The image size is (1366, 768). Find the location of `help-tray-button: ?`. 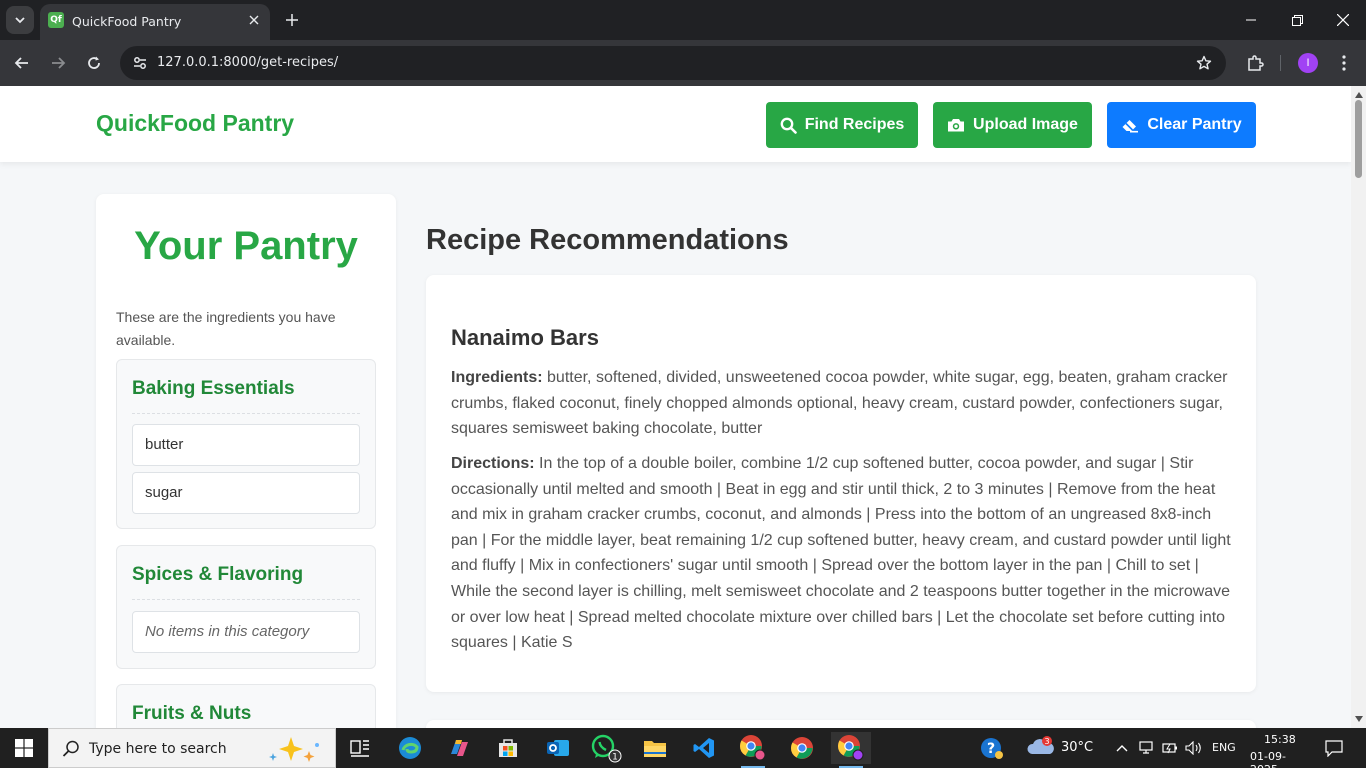

help-tray-button: ? is located at coordinates (992, 748).